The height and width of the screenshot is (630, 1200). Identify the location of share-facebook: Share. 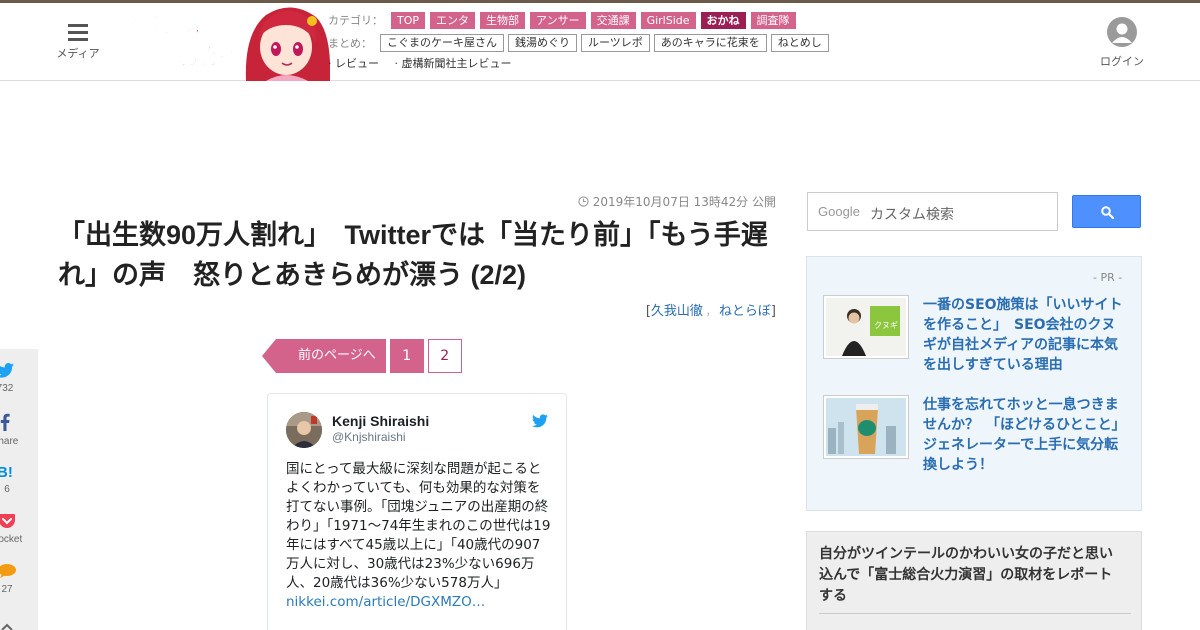
(12, 430).